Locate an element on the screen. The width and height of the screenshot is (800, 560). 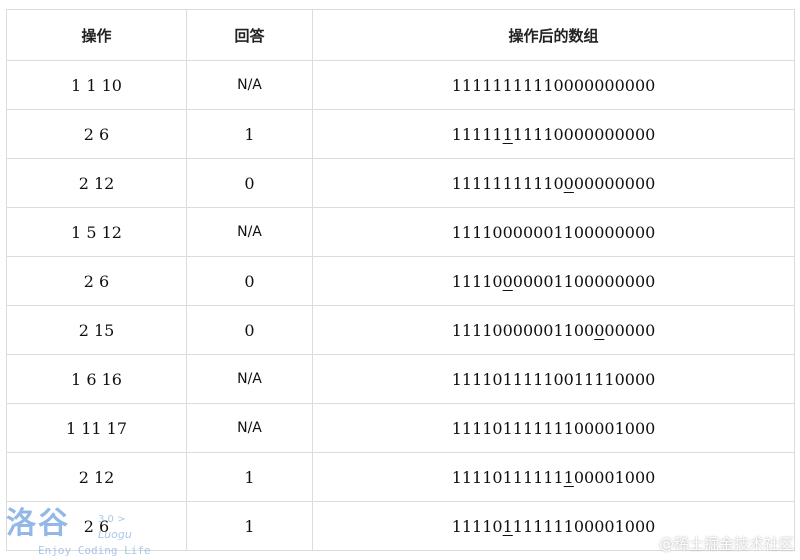
operation-cell: 2 15 is located at coordinates (96, 330).